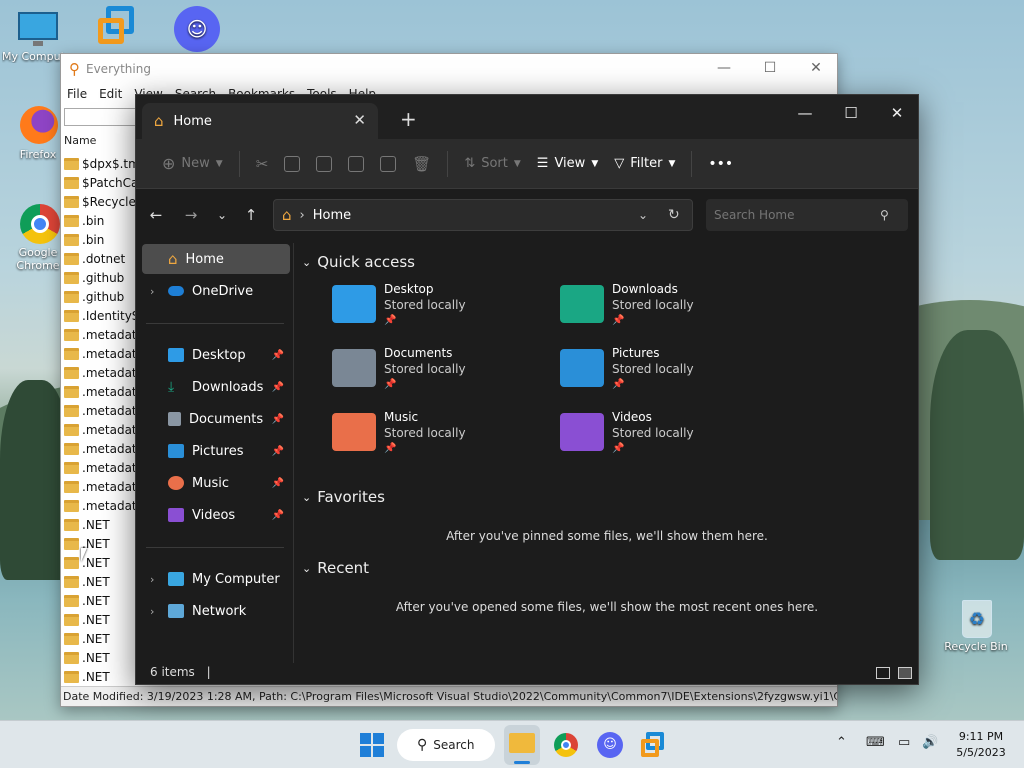  Describe the element at coordinates (216, 515) in the screenshot. I see `sidebar-item-videos: Videos 📌` at that location.